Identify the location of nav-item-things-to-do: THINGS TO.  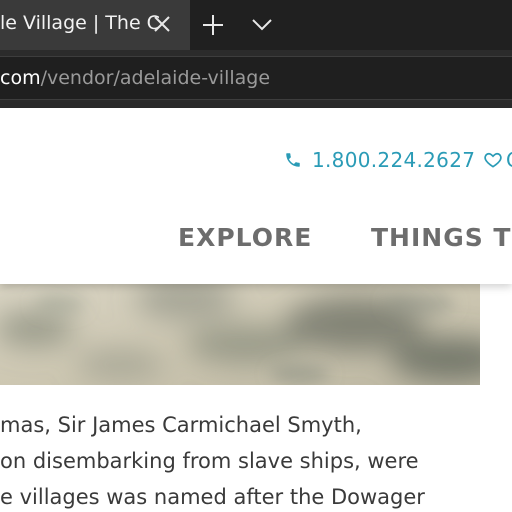
(441, 237).